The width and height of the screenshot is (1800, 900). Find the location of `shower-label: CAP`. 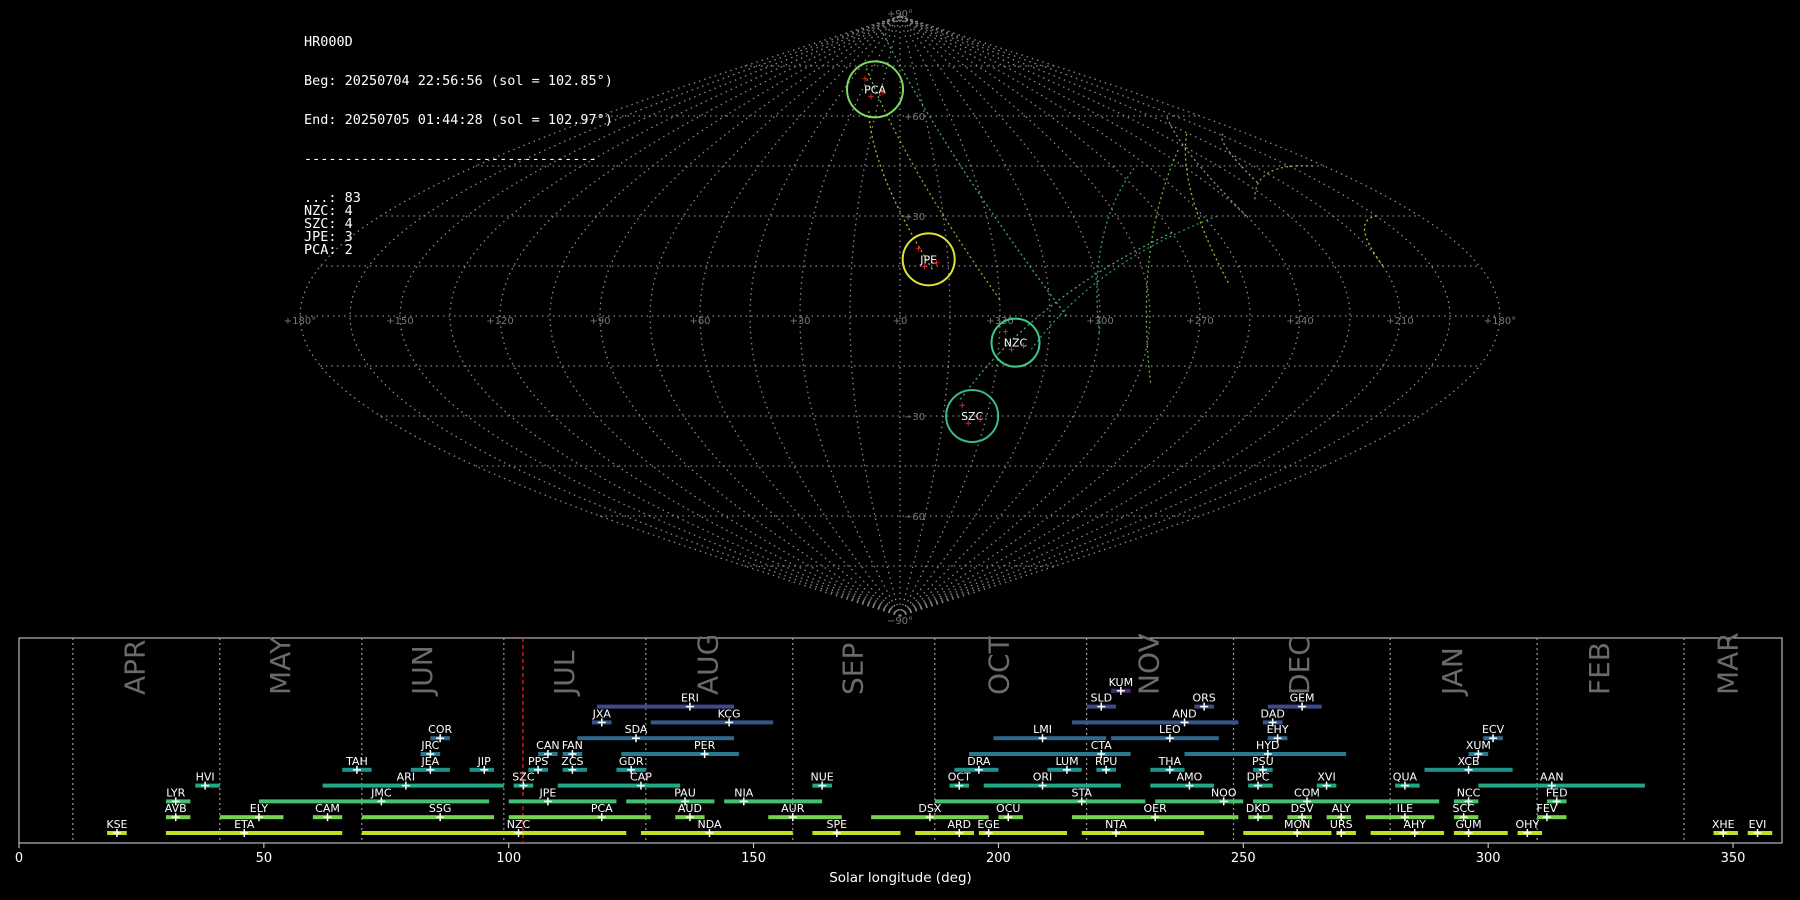

shower-label: CAP is located at coordinates (641, 777).